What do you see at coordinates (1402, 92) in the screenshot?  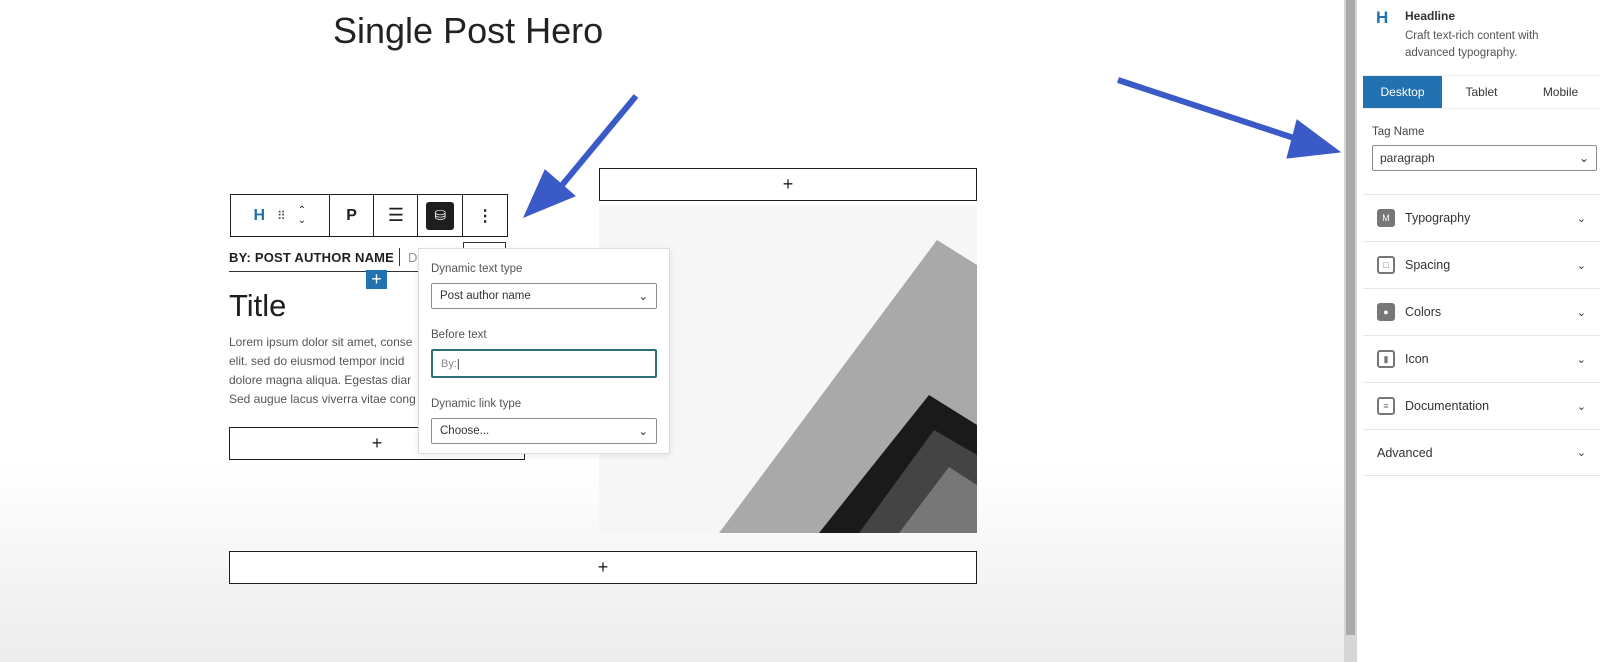 I see `tab-desktop: Desktop` at bounding box center [1402, 92].